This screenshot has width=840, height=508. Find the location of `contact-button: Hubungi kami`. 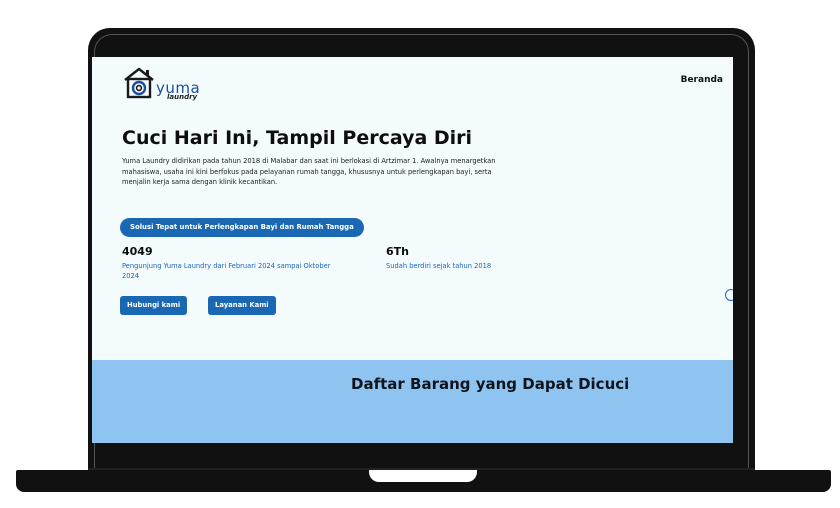

contact-button: Hubungi kami is located at coordinates (154, 305).